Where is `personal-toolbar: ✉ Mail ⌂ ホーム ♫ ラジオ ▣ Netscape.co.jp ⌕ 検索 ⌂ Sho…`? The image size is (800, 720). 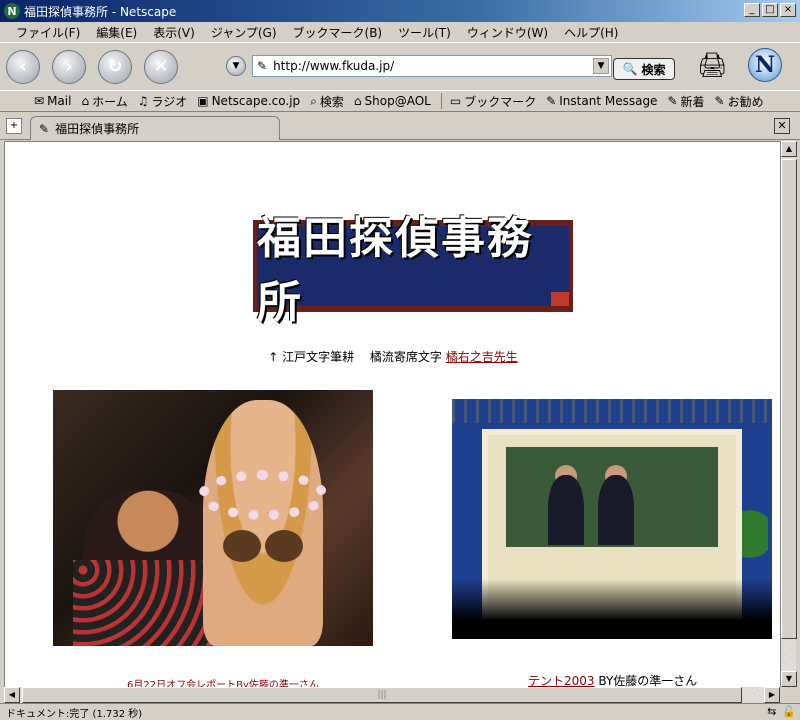
personal-toolbar: ✉ Mail ⌂ ホーム ♫ ラジオ ▣ Netscape.co.jp ⌕ 検索 ⌂ Sho… is located at coordinates (400, 101).